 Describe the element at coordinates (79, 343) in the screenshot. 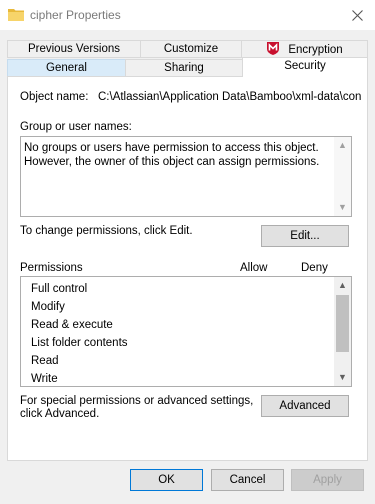

I see `permission-row: List folder contents` at that location.